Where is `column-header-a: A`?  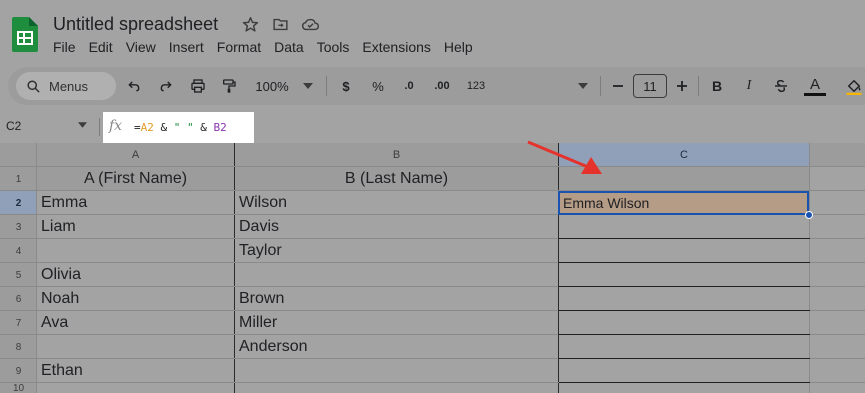
column-header-a: A is located at coordinates (135, 155).